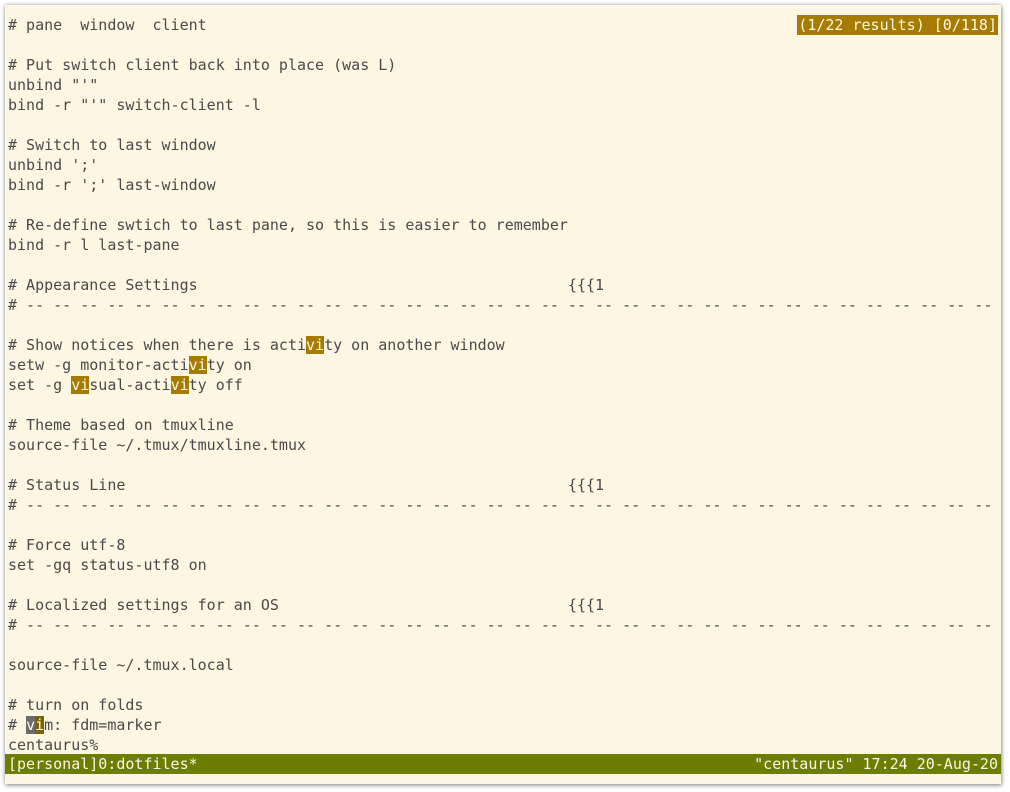 Image resolution: width=1010 pixels, height=792 pixels. Describe the element at coordinates (53, 745) in the screenshot. I see `shell-prompt: centaurus%` at that location.